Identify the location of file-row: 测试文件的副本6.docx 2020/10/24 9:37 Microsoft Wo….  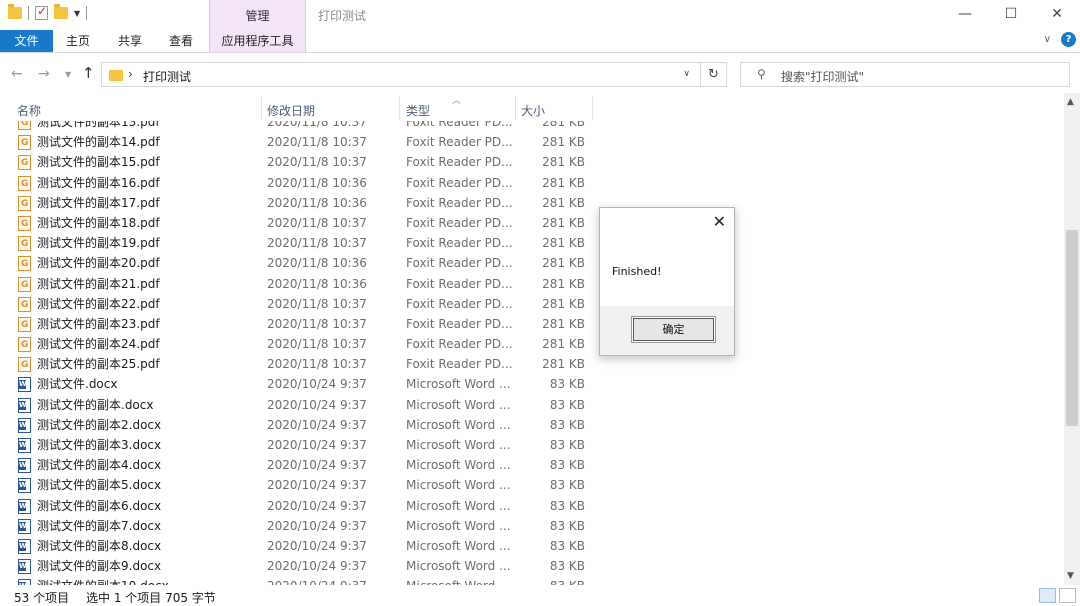
(532, 506).